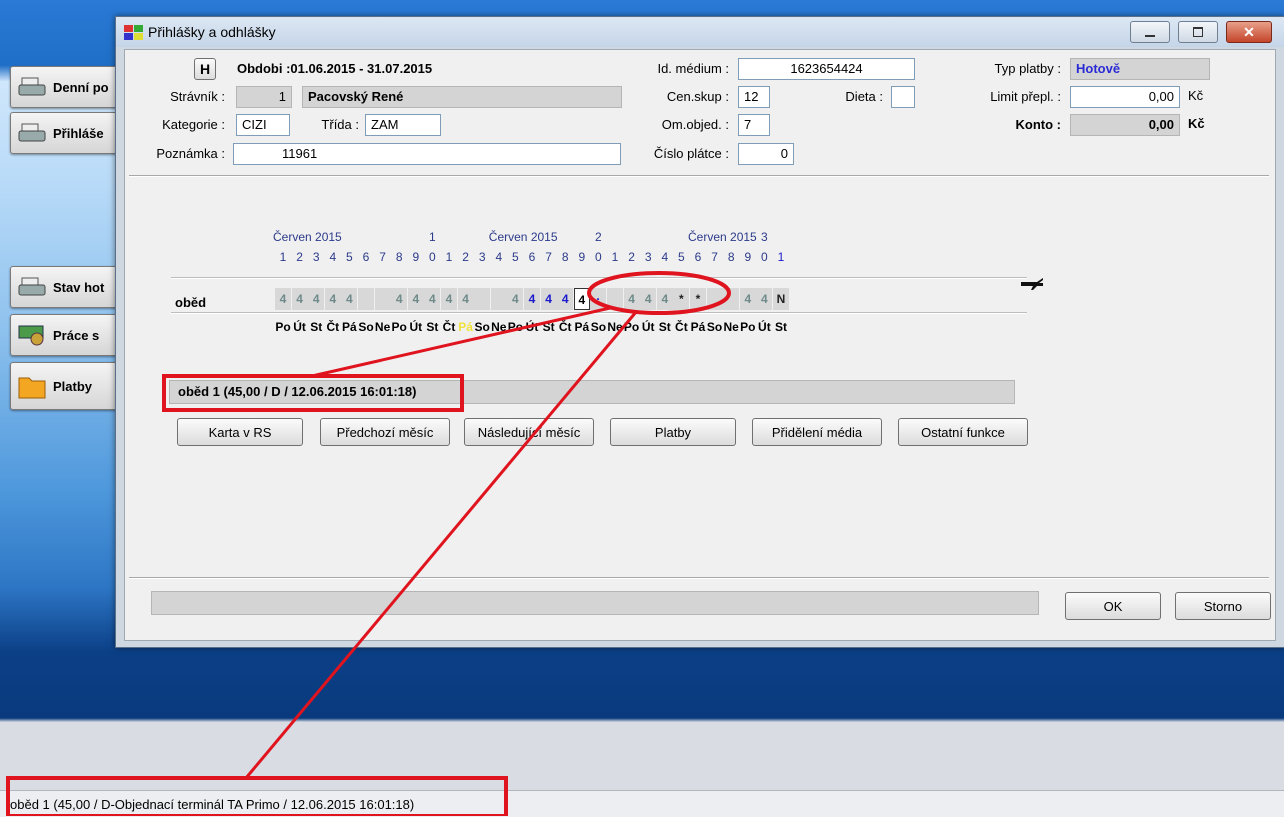  I want to click on storno-button: Storno, so click(1223, 606).